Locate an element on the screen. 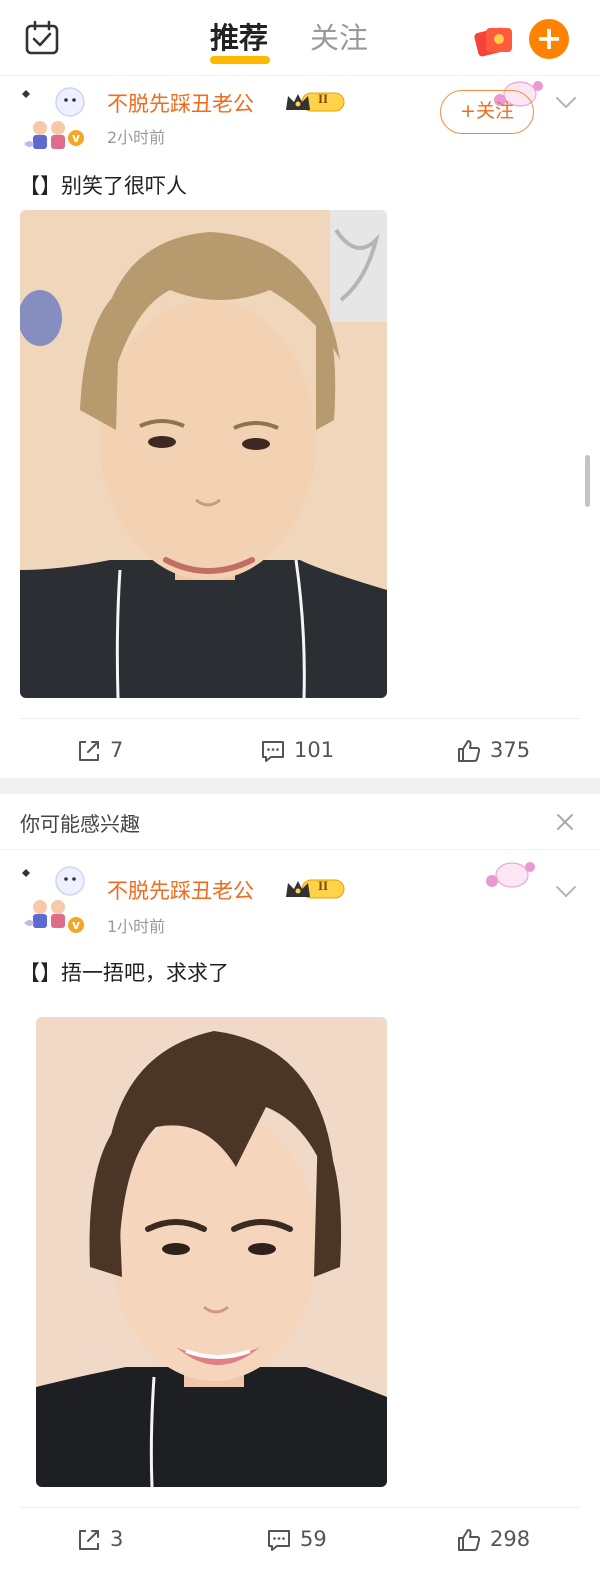 This screenshot has width=600, height=1585. red-packet-icon is located at coordinates (494, 40).